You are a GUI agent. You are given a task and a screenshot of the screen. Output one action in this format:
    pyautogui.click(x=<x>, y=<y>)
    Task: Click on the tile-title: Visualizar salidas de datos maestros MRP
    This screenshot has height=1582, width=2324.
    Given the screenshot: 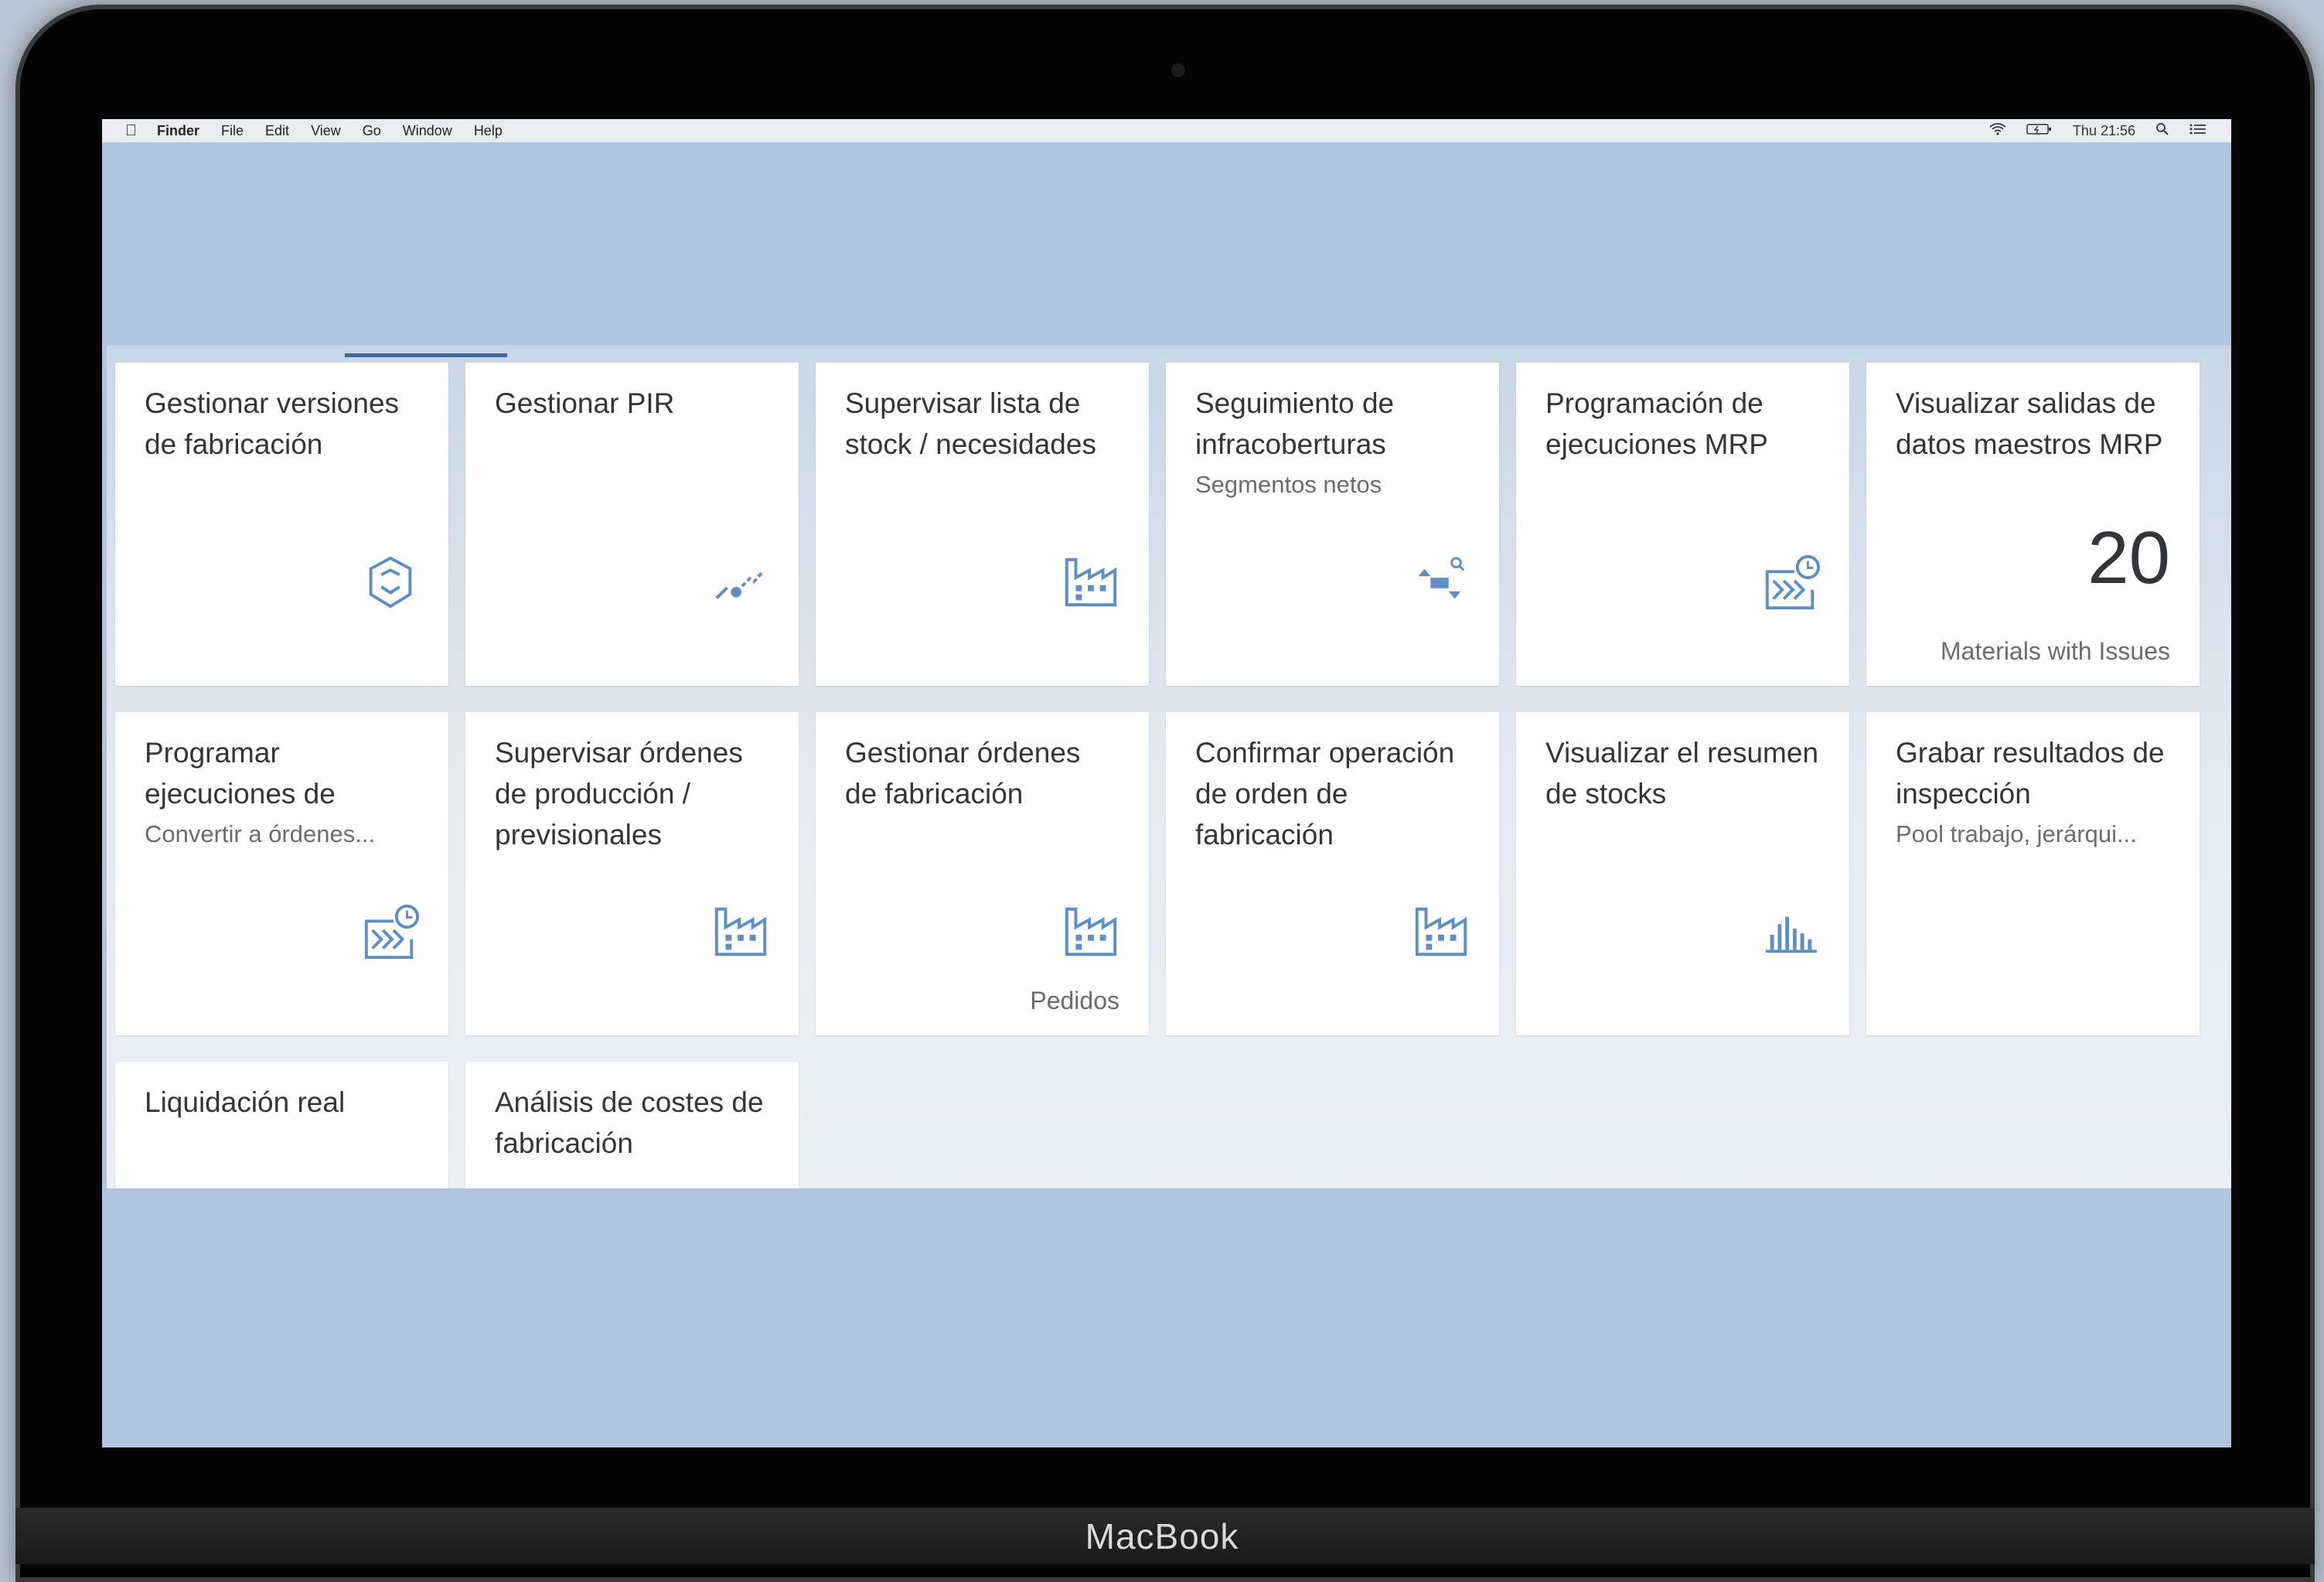 What is the action you would take?
    pyautogui.click(x=2029, y=423)
    